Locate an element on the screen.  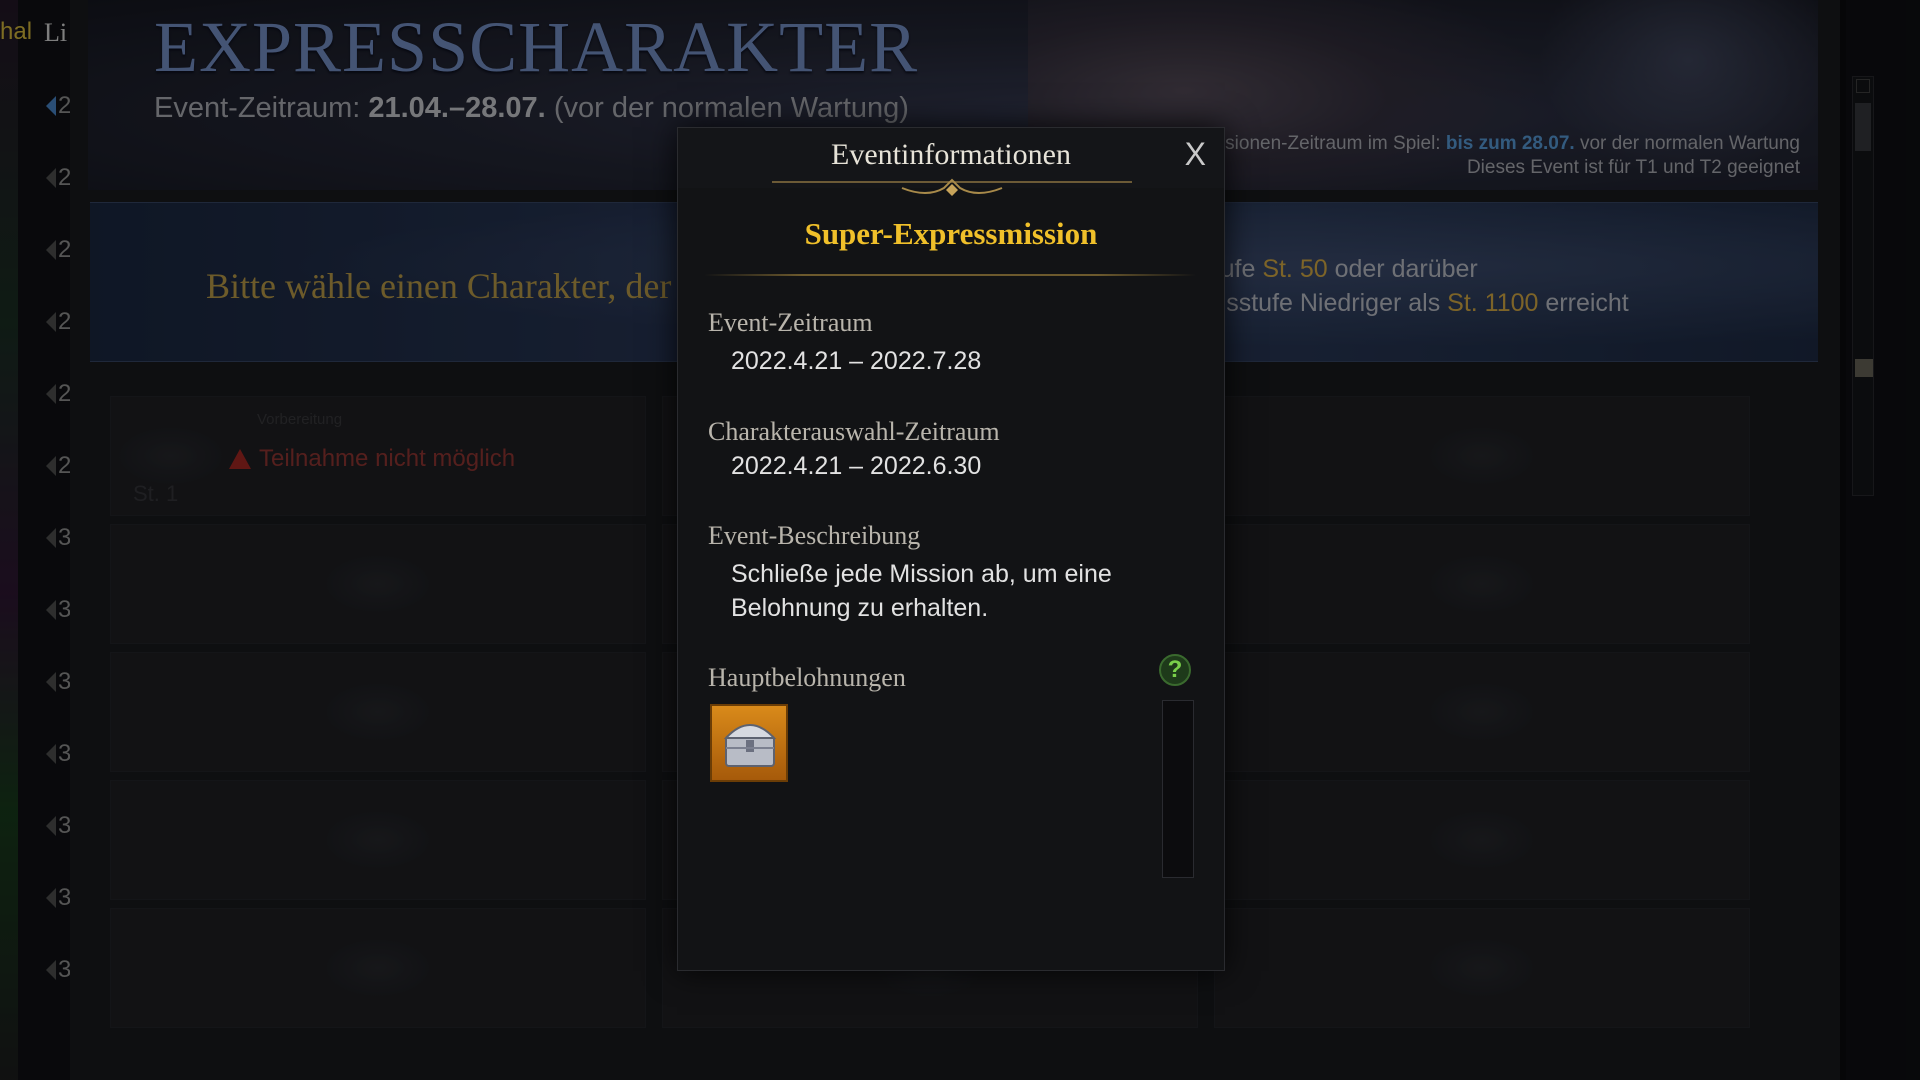
section-rewards-heading: Hauptbelohnungen is located at coordinates (807, 677).